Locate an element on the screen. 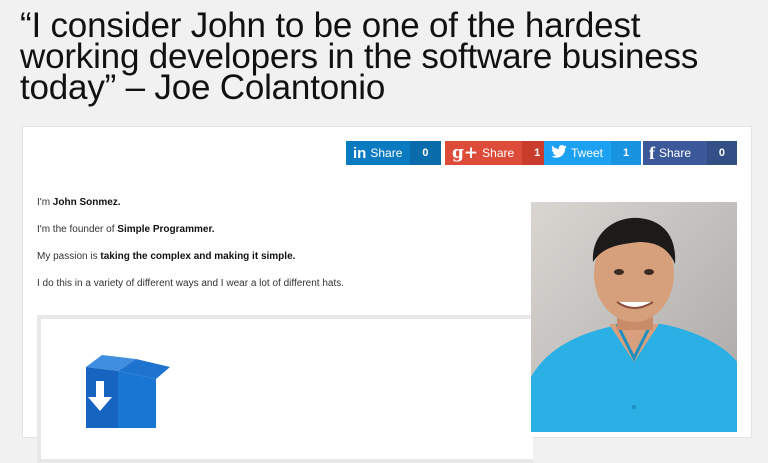 The width and height of the screenshot is (768, 463). company-name: Simple Programmer. is located at coordinates (166, 229).